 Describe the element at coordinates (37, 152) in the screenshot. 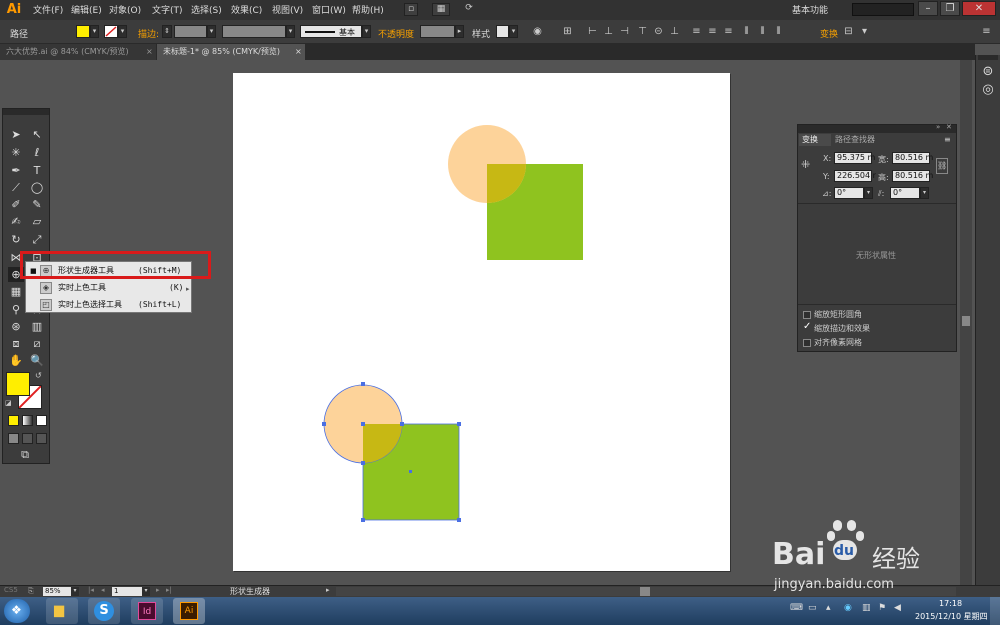

I see `lasso-tool-icon: ℓ` at that location.